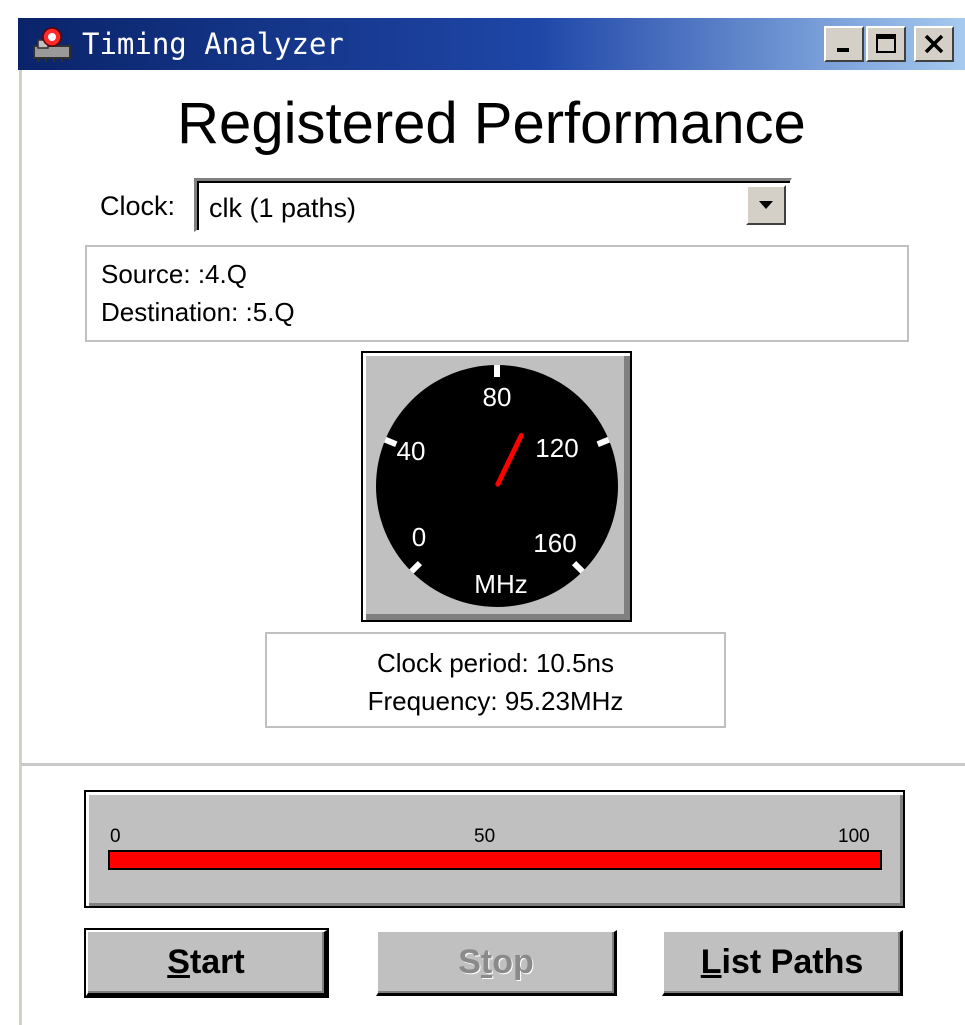  What do you see at coordinates (854, 836) in the screenshot?
I see `progress-tick-100: 100` at bounding box center [854, 836].